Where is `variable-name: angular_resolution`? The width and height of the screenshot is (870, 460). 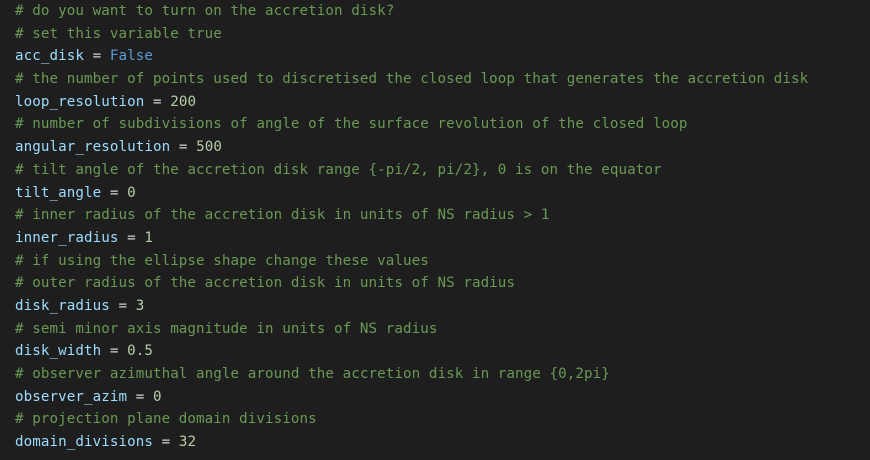 variable-name: angular_resolution is located at coordinates (93, 147).